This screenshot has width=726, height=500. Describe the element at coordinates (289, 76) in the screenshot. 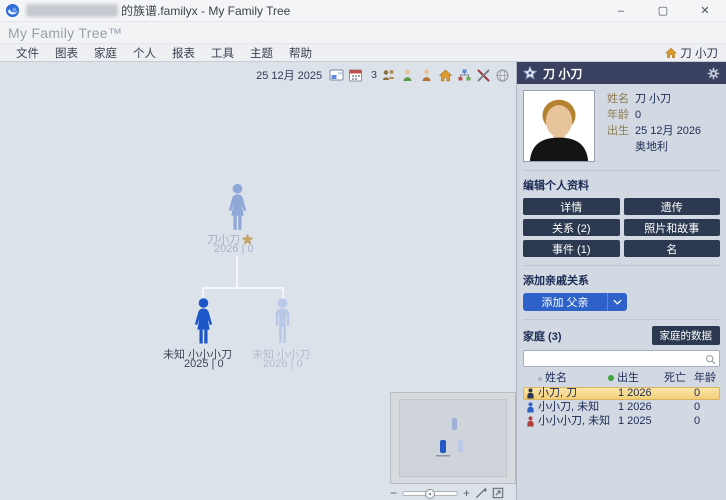

I see `chart-date: 25 12月 2025` at that location.